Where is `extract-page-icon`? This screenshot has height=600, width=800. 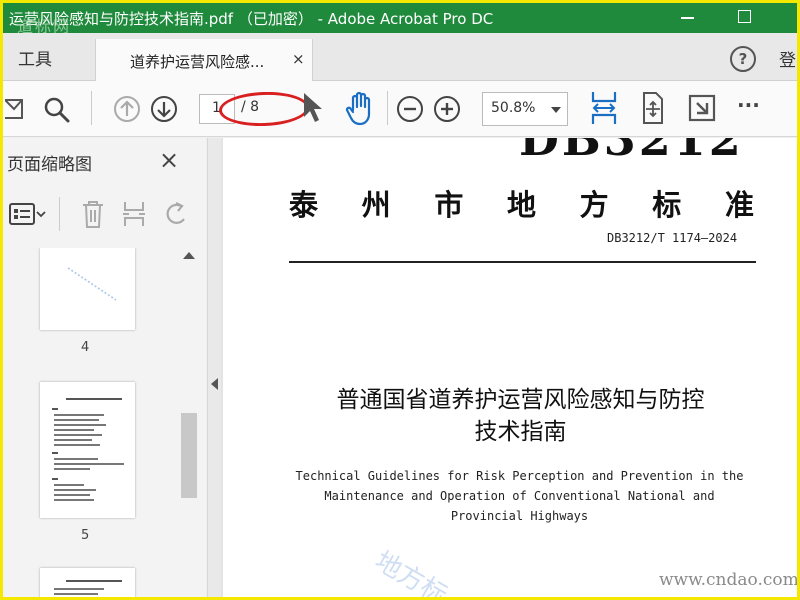 extract-page-icon is located at coordinates (134, 214).